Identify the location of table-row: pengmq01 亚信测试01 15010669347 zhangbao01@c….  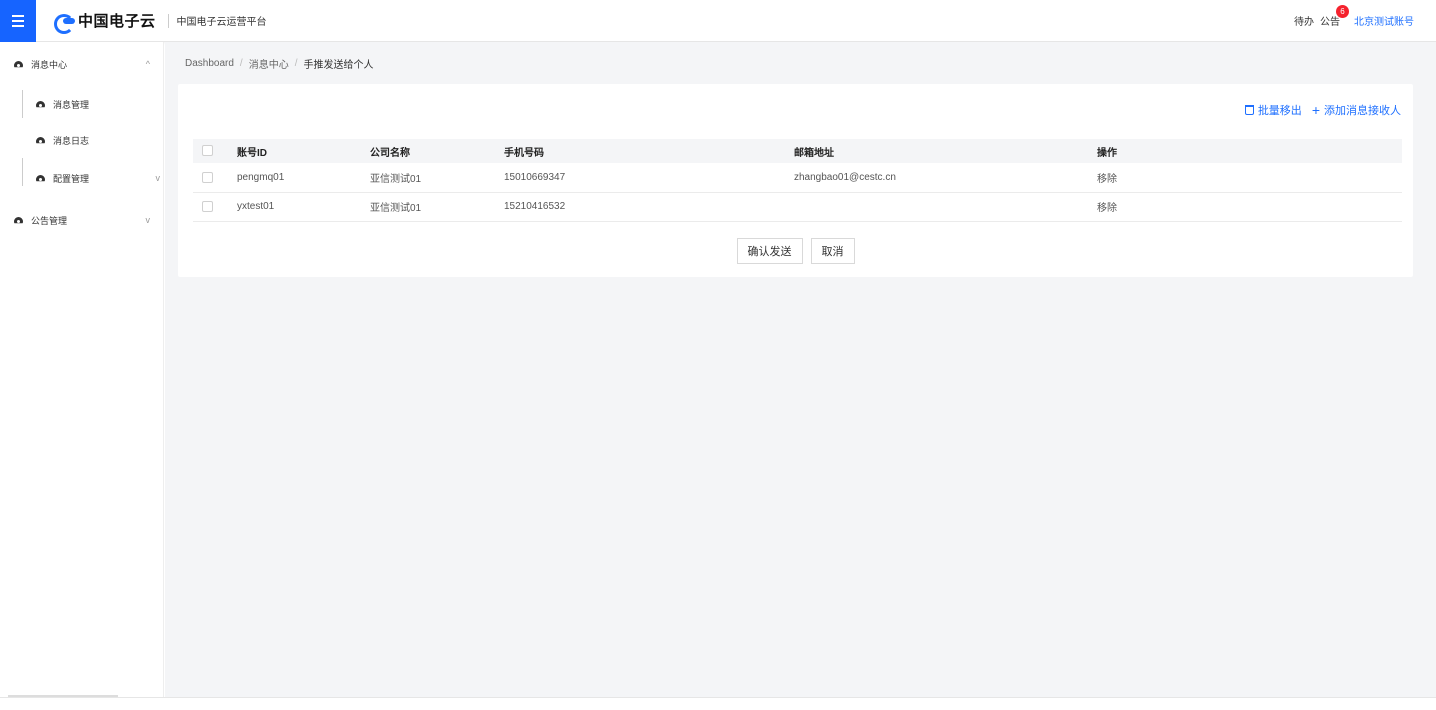
(797, 177).